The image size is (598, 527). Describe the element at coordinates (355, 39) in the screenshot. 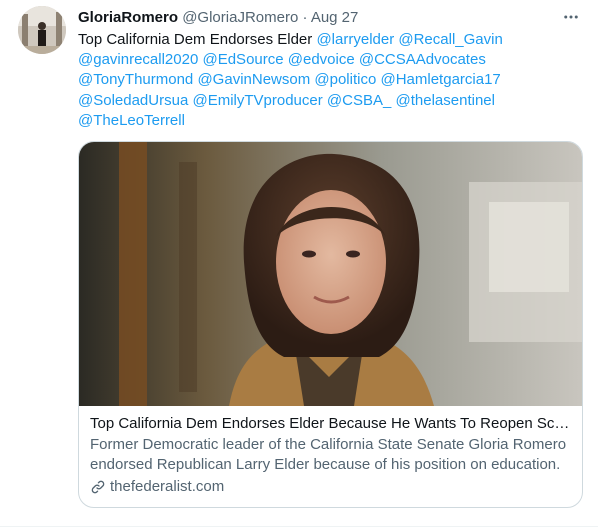

I see `mention-link: @larryelder` at that location.